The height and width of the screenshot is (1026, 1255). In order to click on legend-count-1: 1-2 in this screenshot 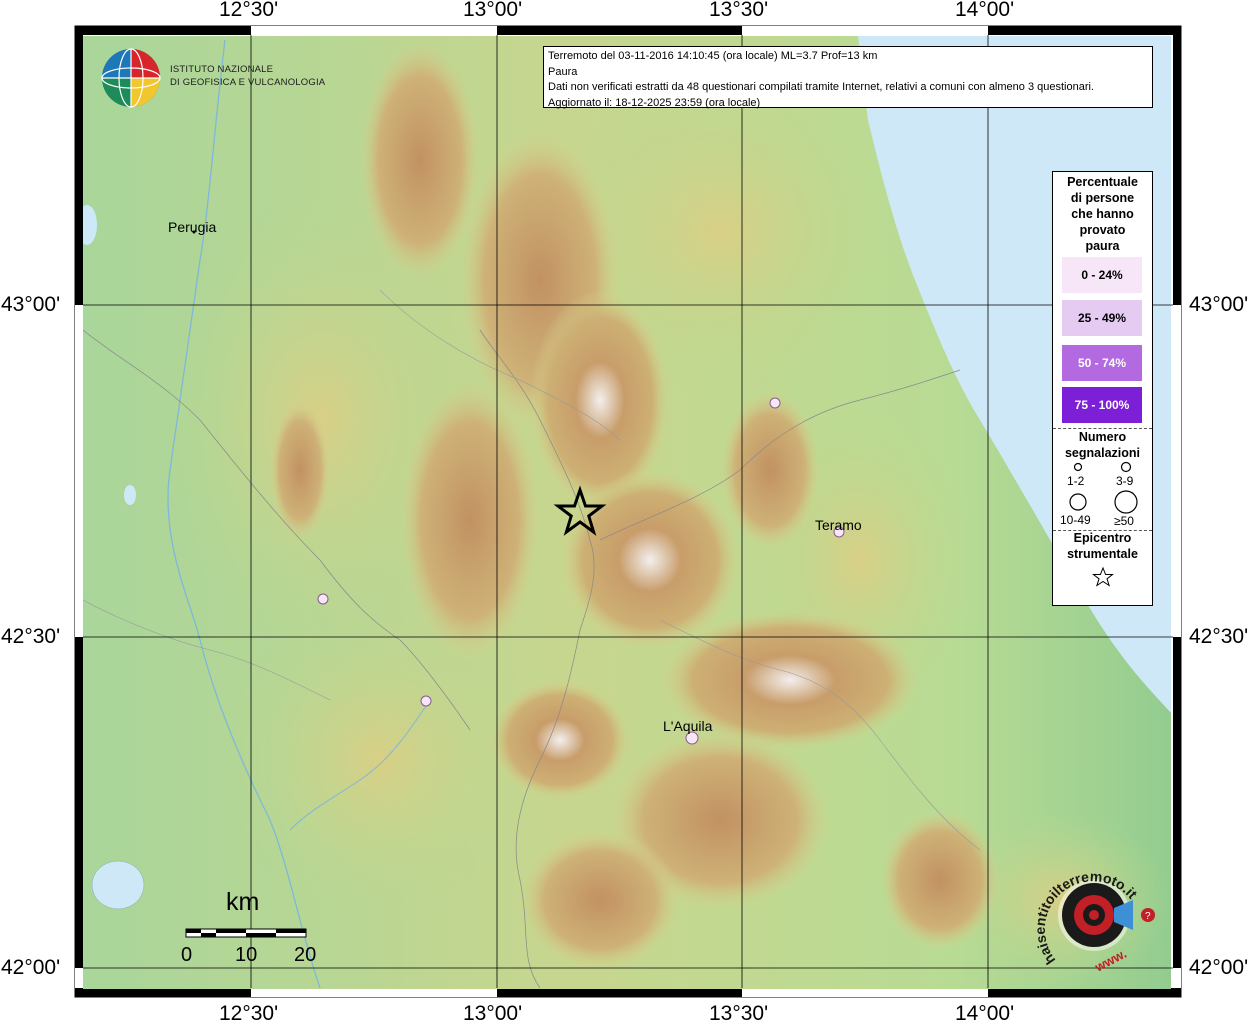, I will do `click(1076, 481)`.